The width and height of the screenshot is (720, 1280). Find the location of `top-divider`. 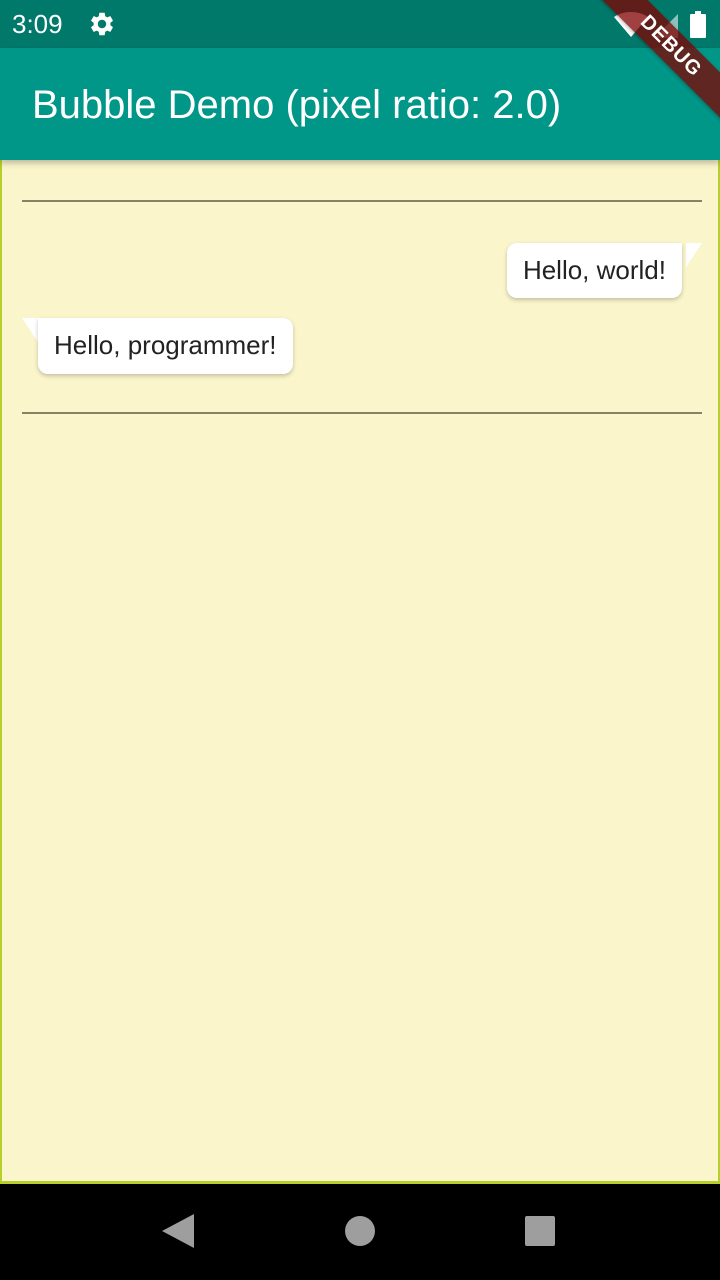

top-divider is located at coordinates (362, 201).